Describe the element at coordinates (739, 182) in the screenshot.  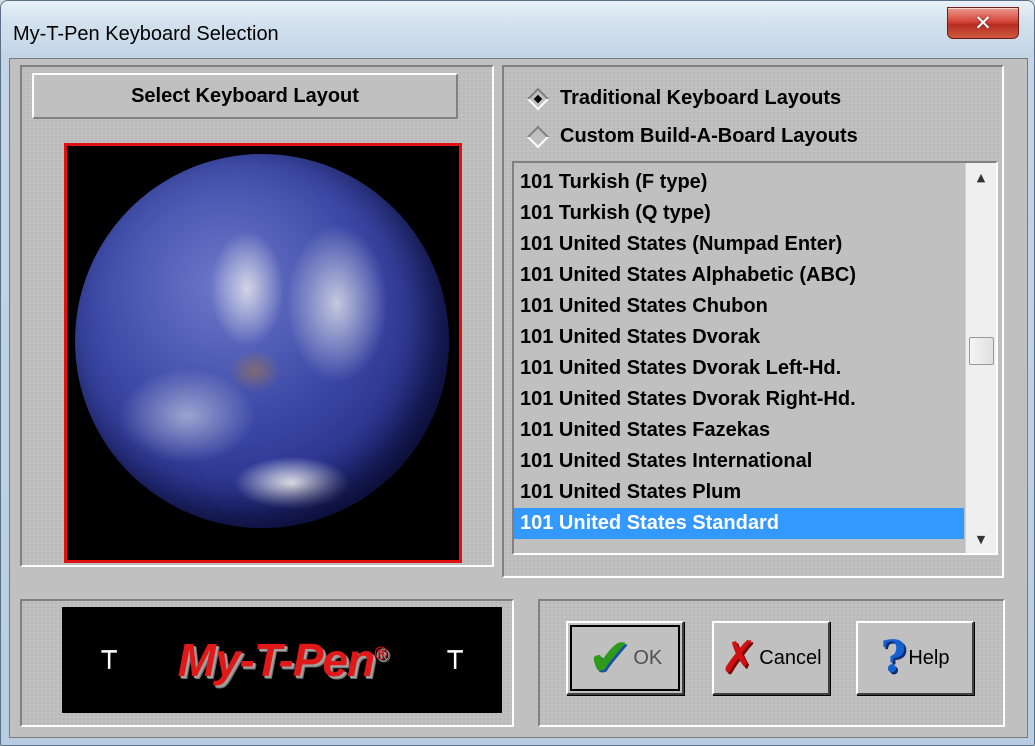
I see `list-item: 101 Turkish (F type)` at that location.